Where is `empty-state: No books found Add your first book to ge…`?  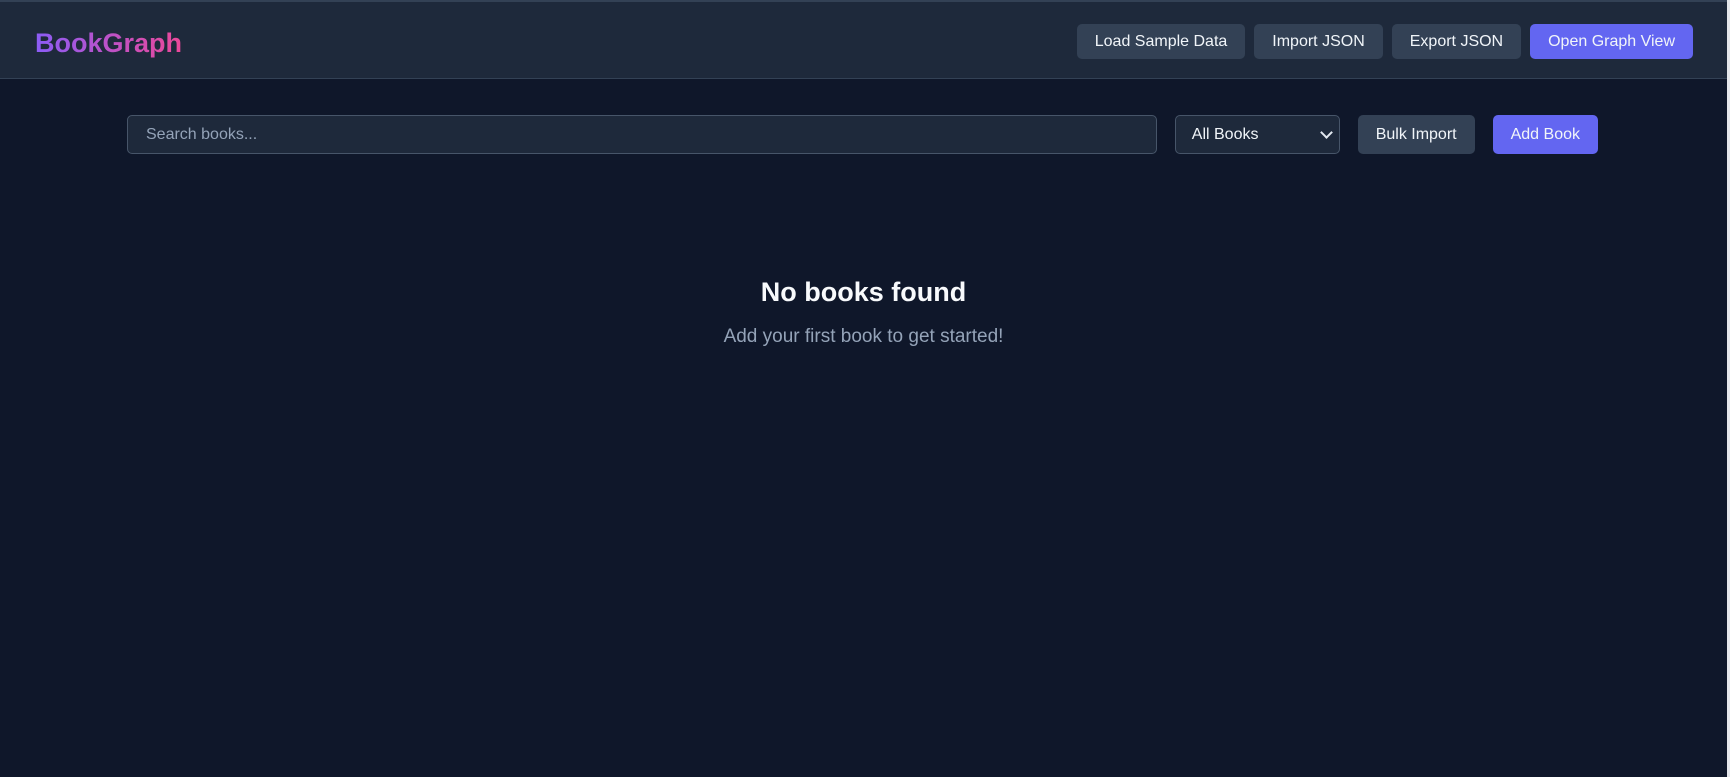 empty-state: No books found Add your first book to ge… is located at coordinates (863, 312).